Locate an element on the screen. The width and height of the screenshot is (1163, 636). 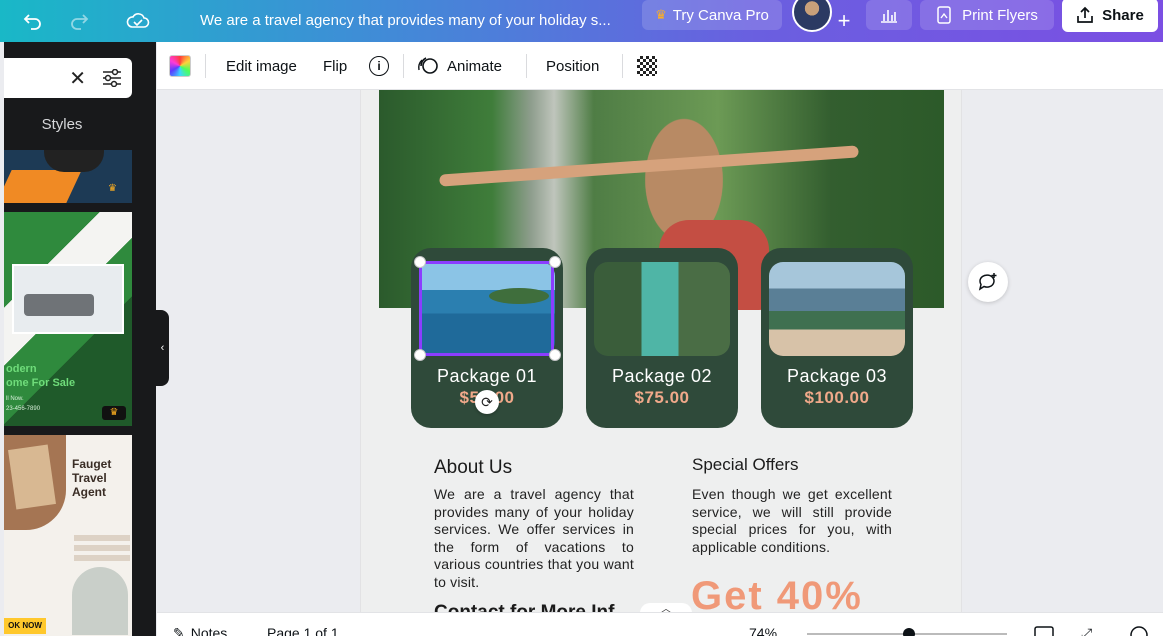
position-button: Position is located at coordinates (572, 66).